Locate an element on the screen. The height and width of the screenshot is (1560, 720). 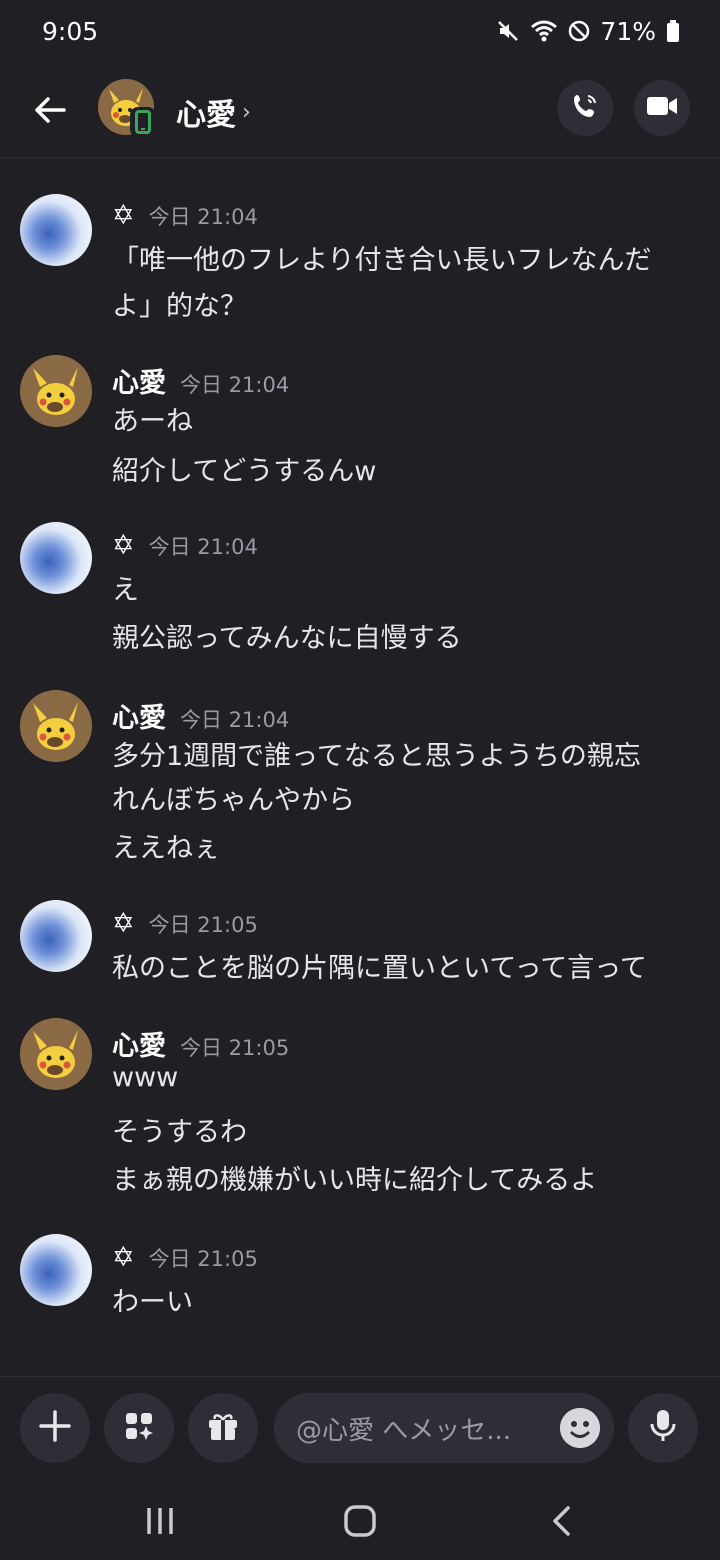
recent-apps-icon is located at coordinates (160, 1521).